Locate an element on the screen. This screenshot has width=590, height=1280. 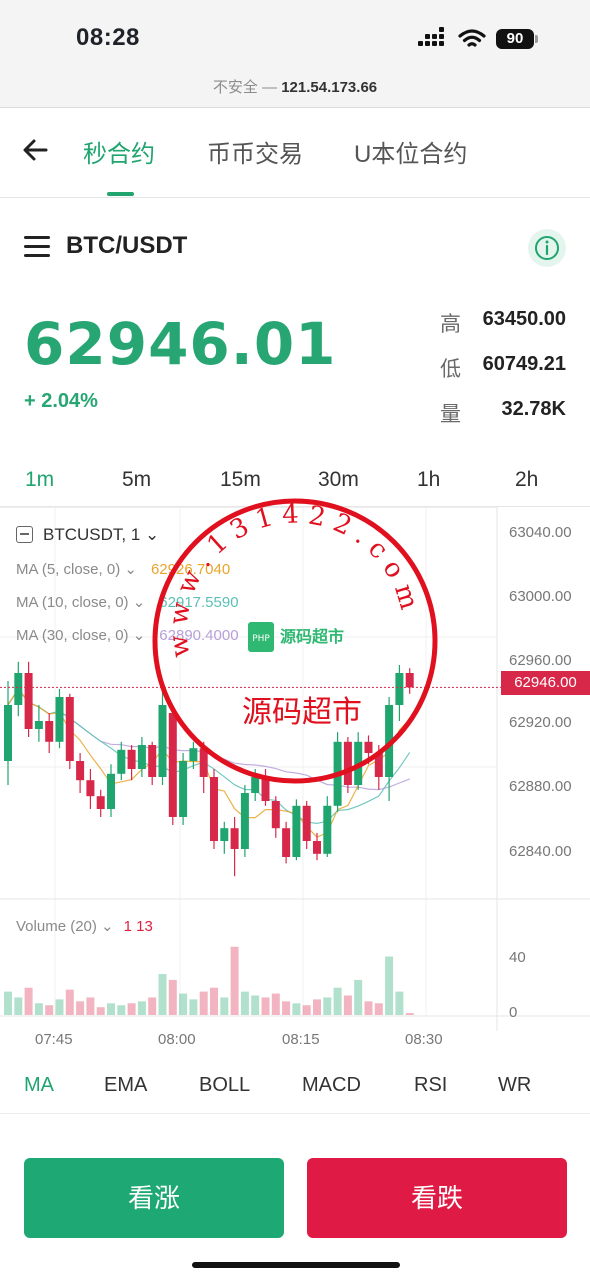
pair-header: BTC/USDT is located at coordinates (295, 248).